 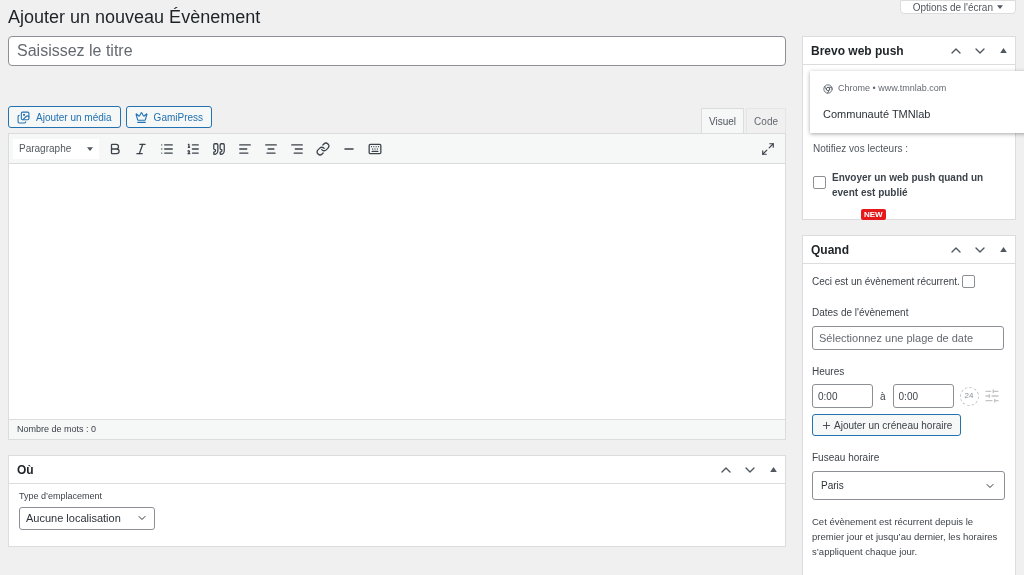 What do you see at coordinates (908, 338) in the screenshot?
I see `date-range-field: Sélectionnez une plage de date` at bounding box center [908, 338].